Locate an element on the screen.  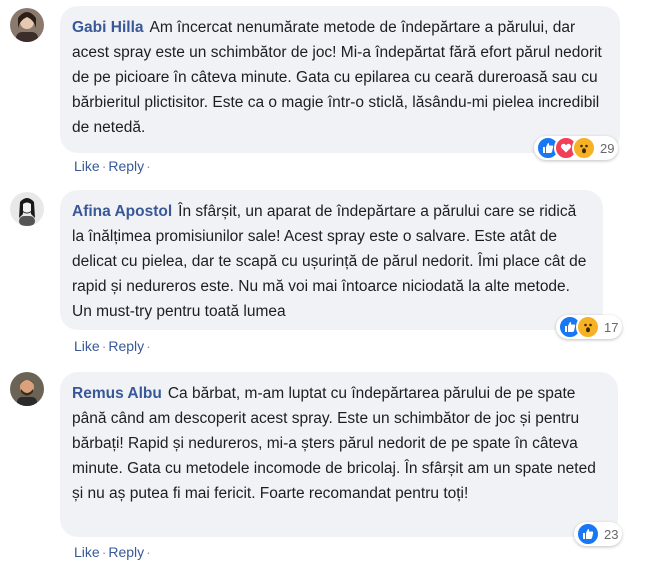
reaction-summary: 17 is located at coordinates (589, 327).